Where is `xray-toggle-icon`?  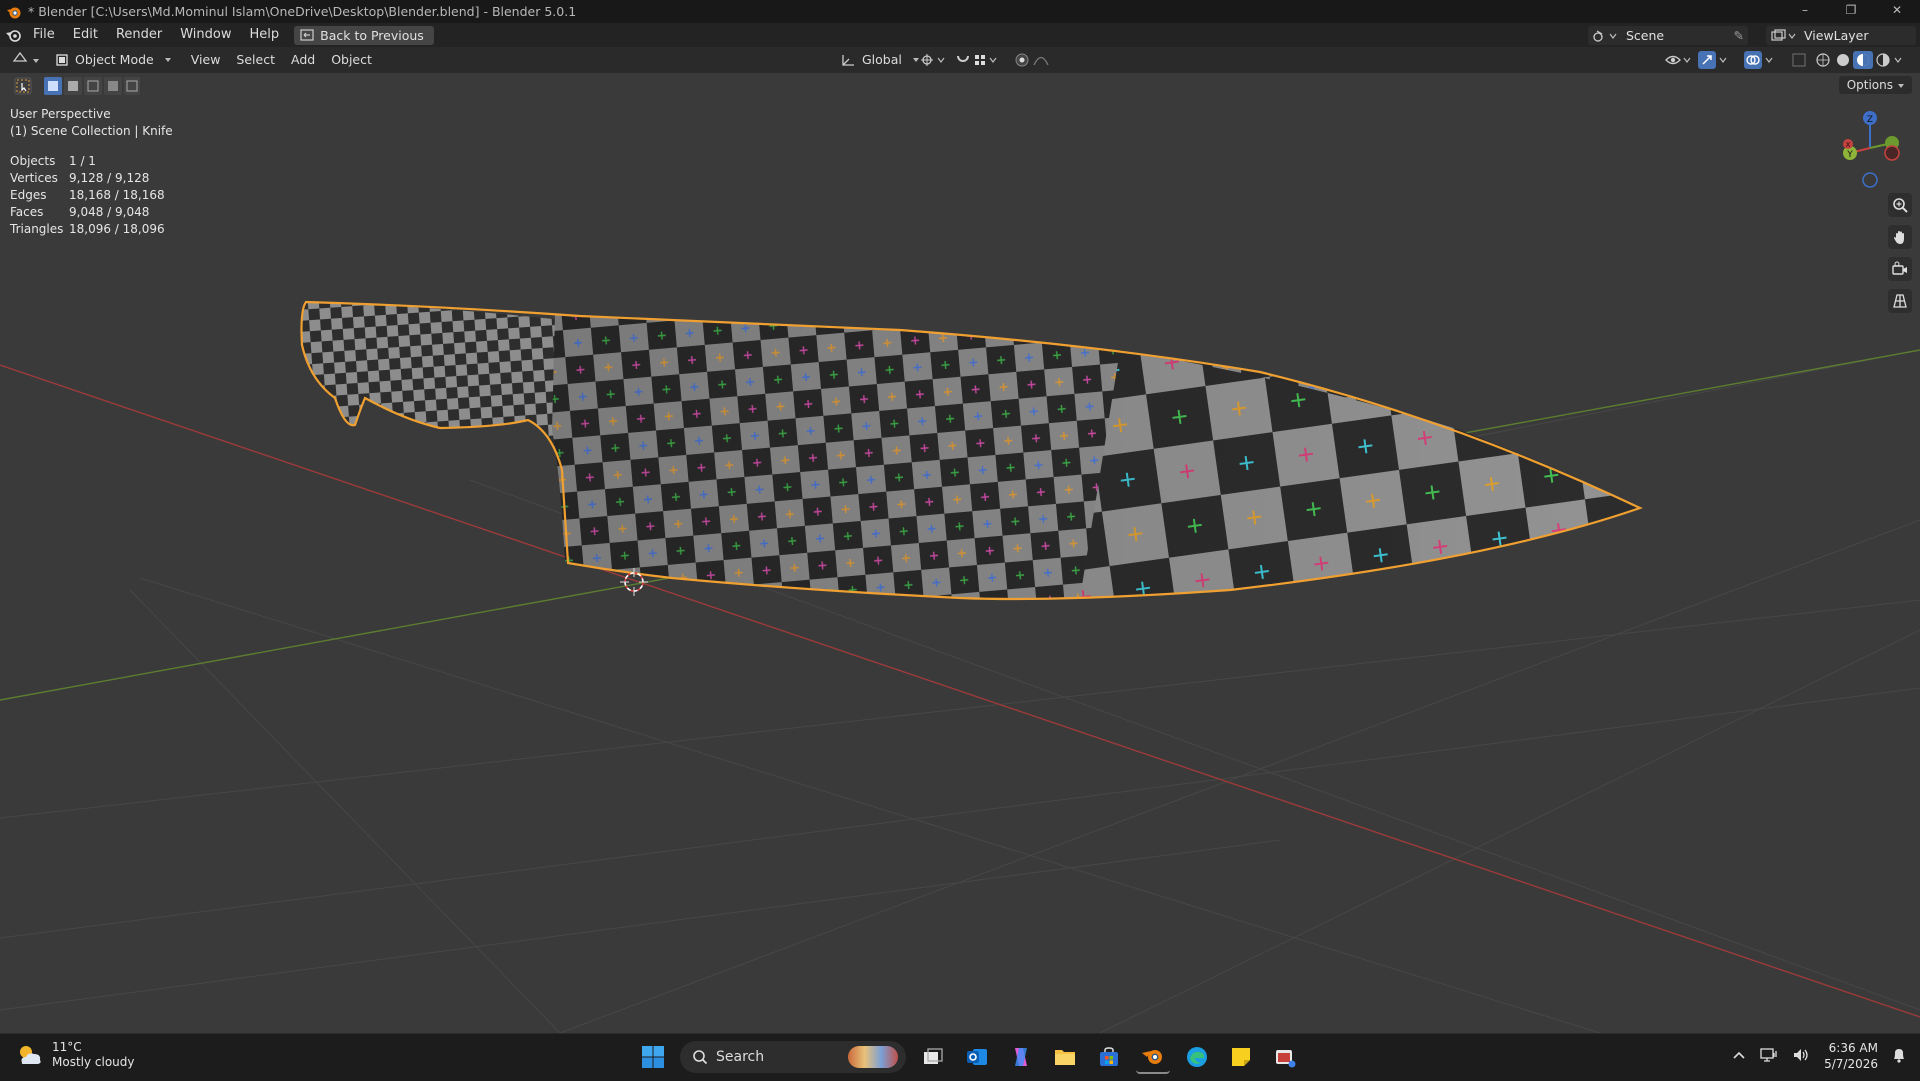
xray-toggle-icon is located at coordinates (1799, 62).